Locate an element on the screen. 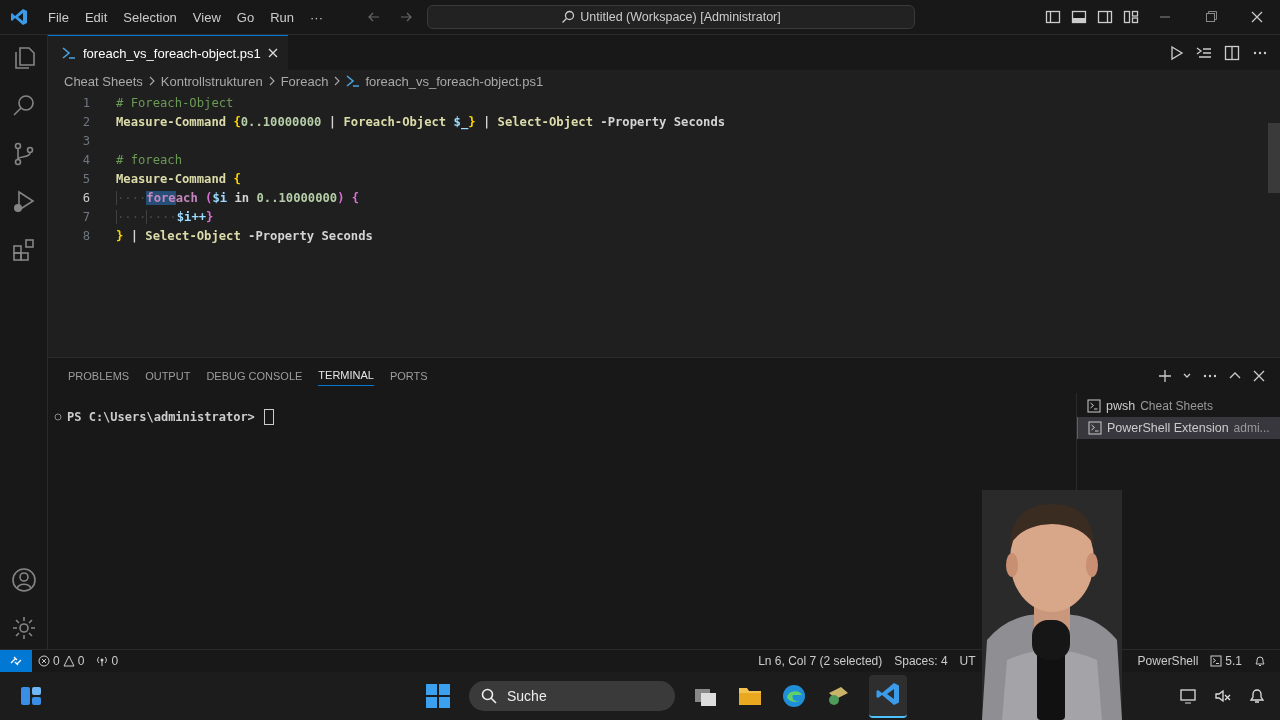  breadcrumb-item: Kontrollstrukturen is located at coordinates (211, 81).